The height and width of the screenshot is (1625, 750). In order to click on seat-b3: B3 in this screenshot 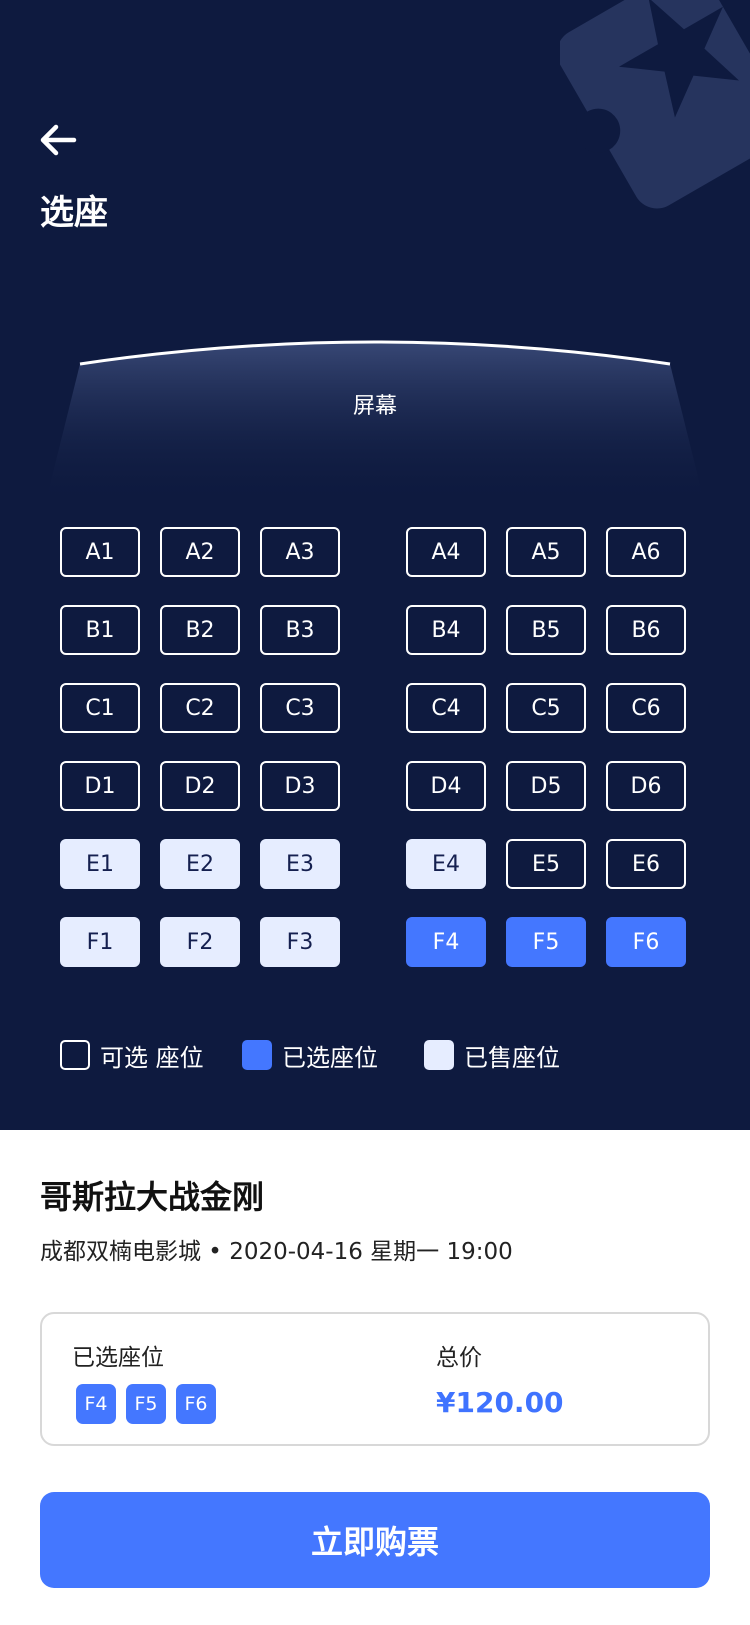, I will do `click(300, 630)`.